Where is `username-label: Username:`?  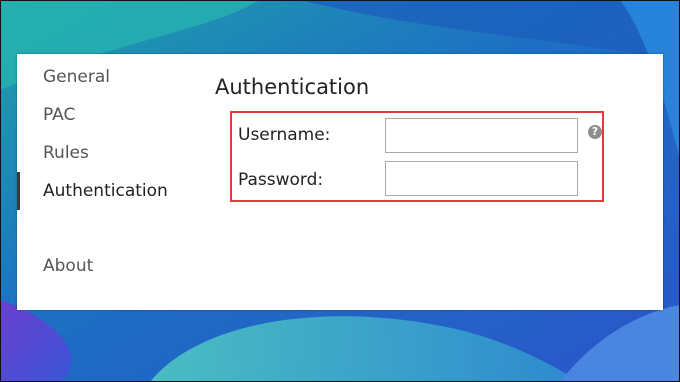
username-label: Username: is located at coordinates (284, 135).